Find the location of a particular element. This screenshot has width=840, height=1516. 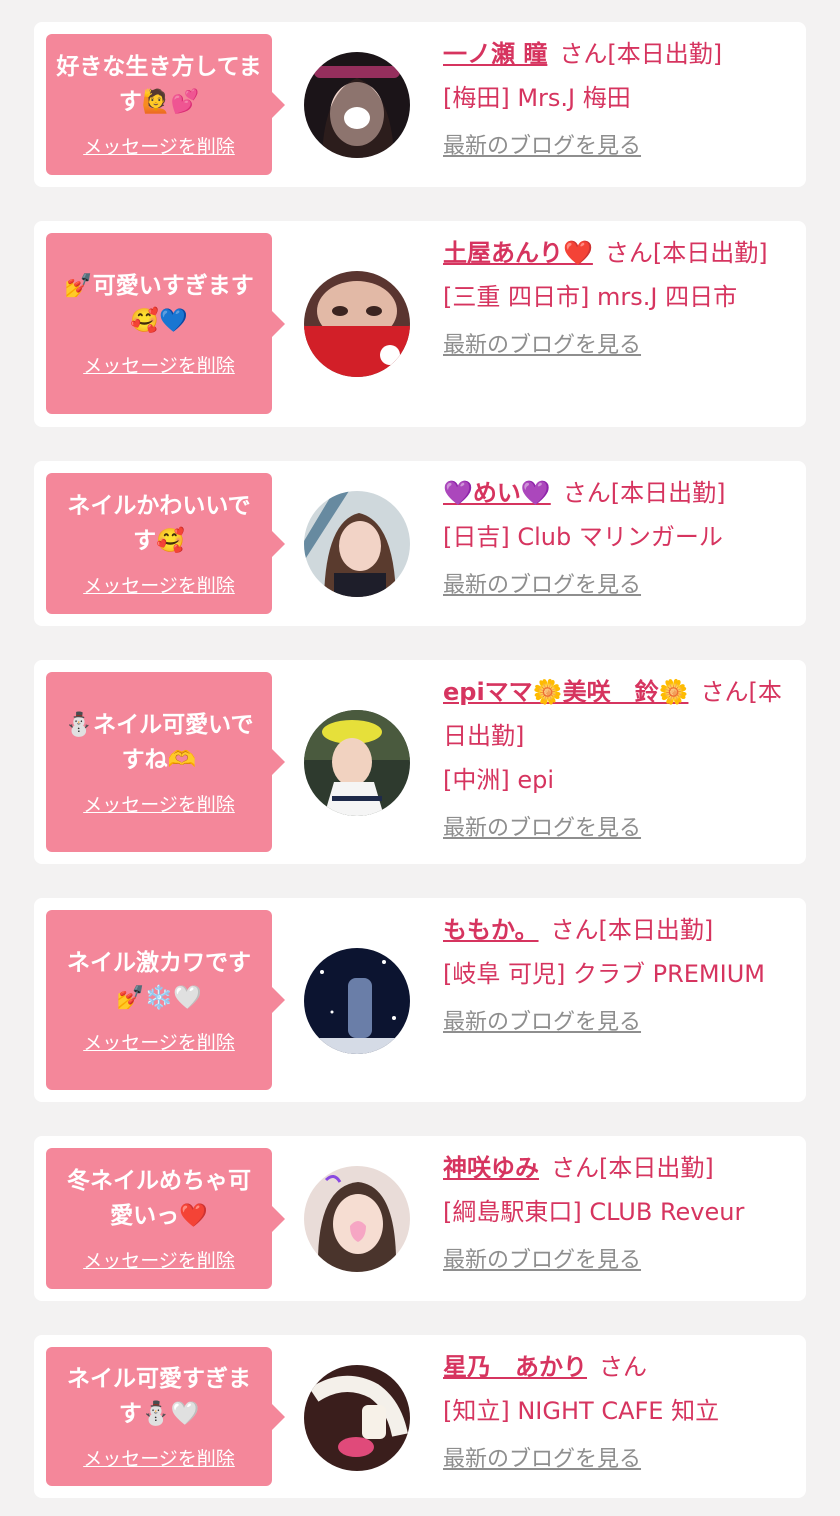

message-bubble: 💅可愛いすぎます🥰💙 メッセージを削除 is located at coordinates (165, 323).